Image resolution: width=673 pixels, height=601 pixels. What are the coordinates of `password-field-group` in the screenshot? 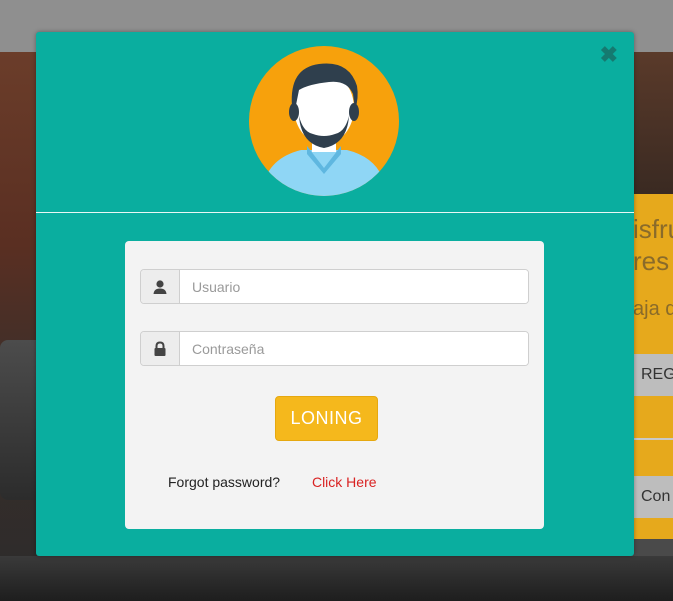 It's located at (334, 348).